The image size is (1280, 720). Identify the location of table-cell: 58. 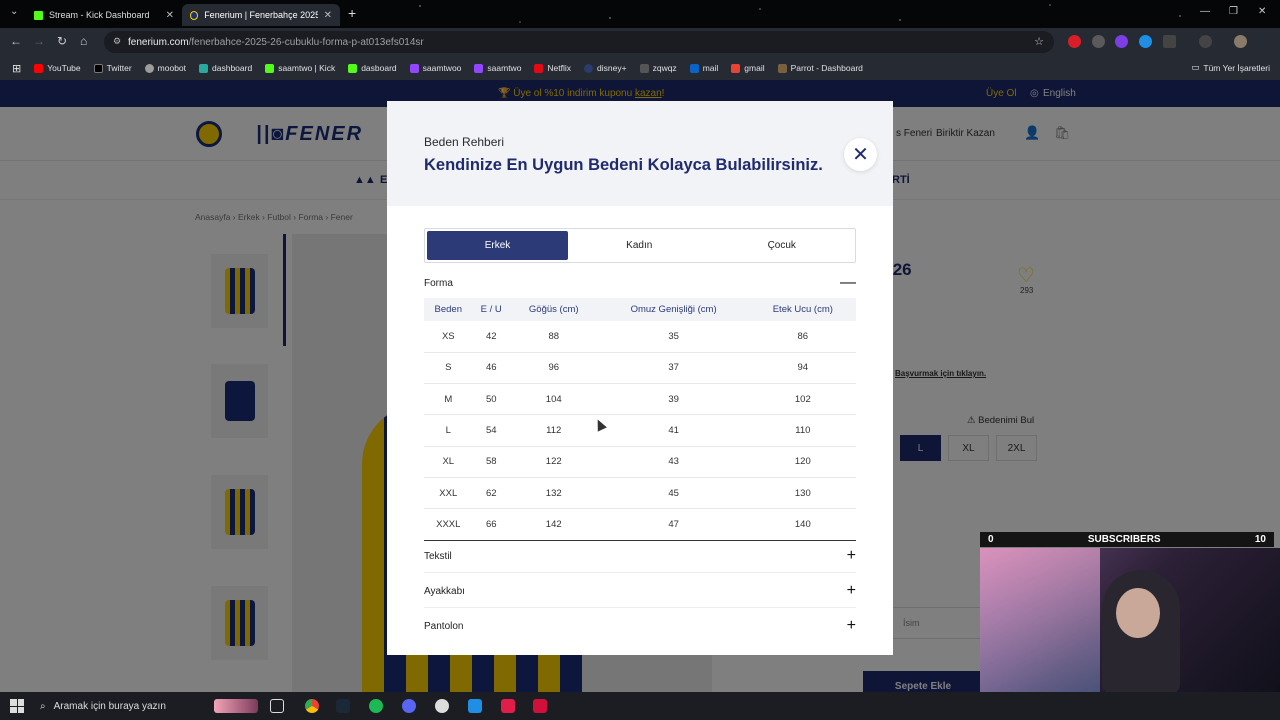
(491, 462).